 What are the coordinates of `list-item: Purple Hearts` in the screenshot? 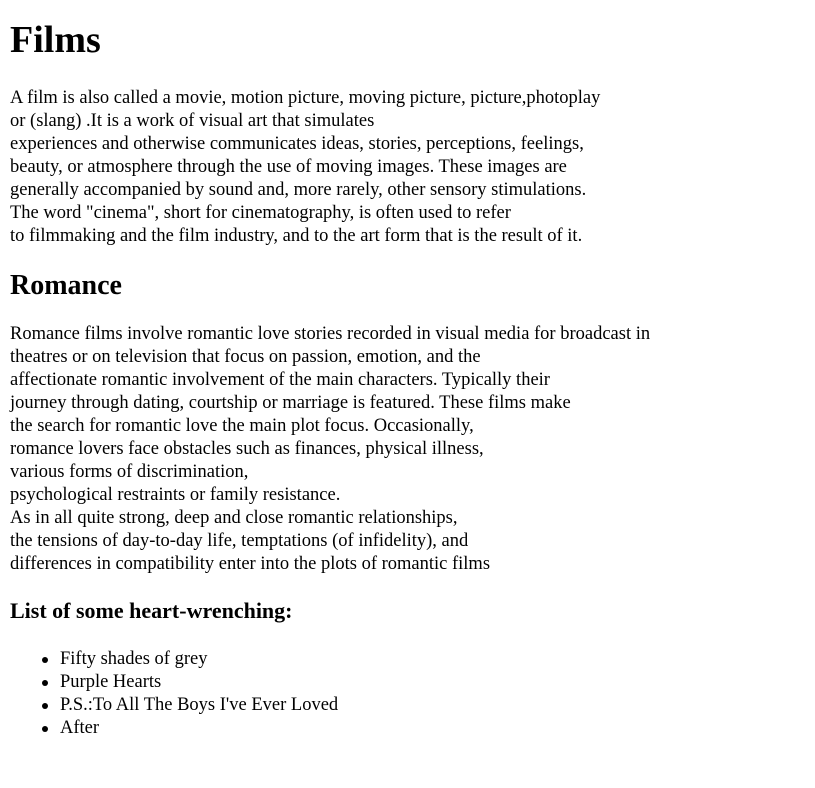 It's located at (423, 682).